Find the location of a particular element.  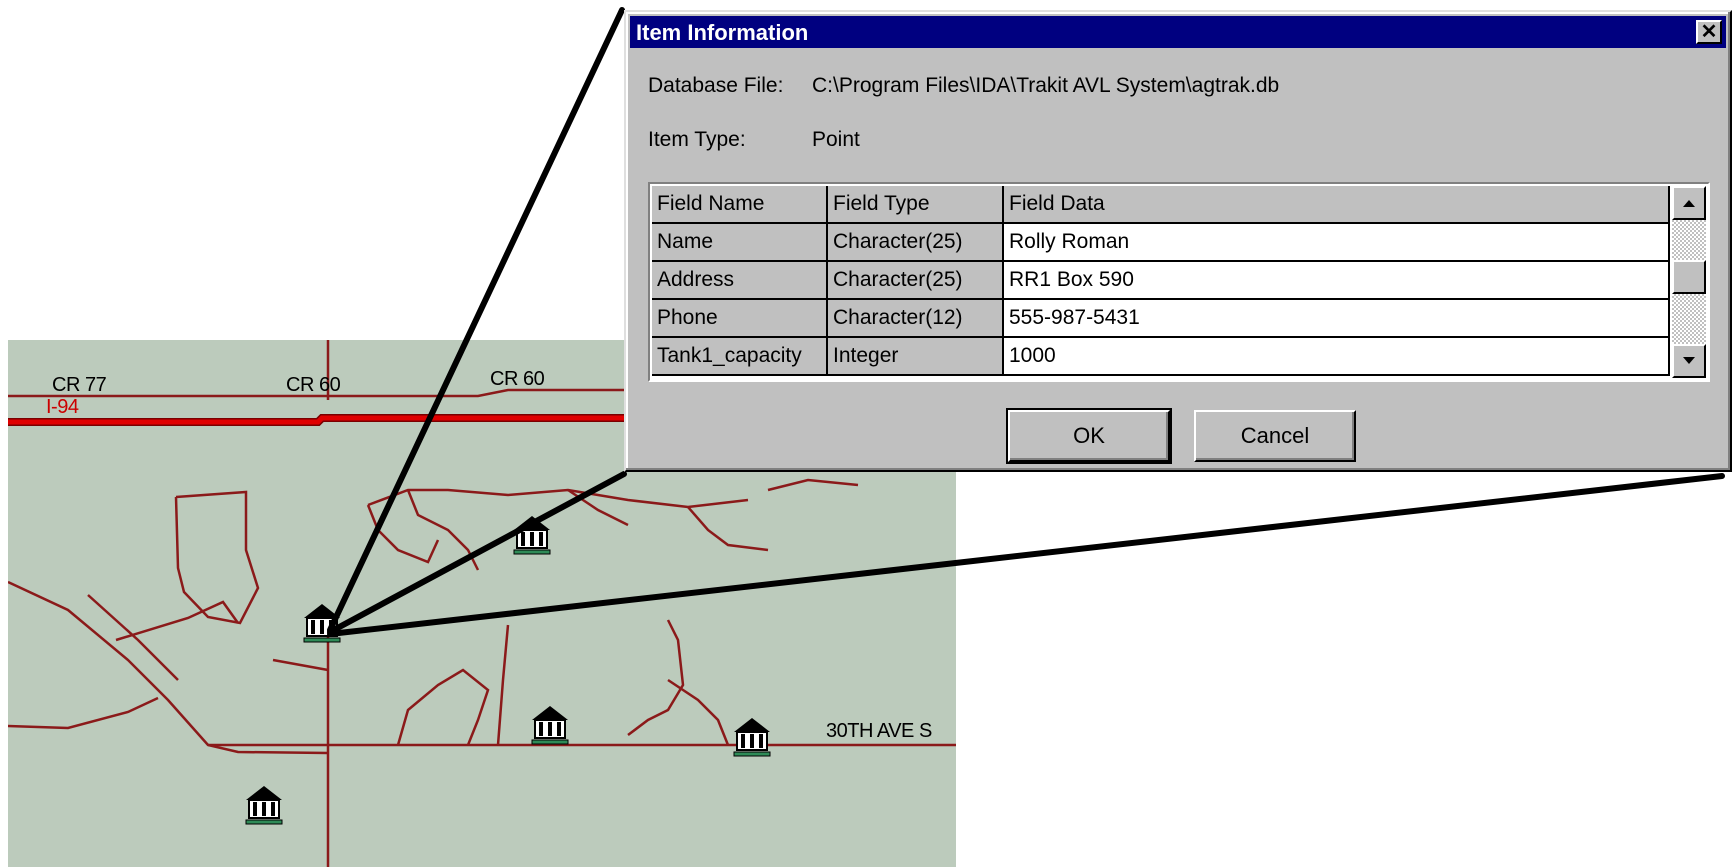

field-data-cell: Rolly Roman is located at coordinates (1337, 243).